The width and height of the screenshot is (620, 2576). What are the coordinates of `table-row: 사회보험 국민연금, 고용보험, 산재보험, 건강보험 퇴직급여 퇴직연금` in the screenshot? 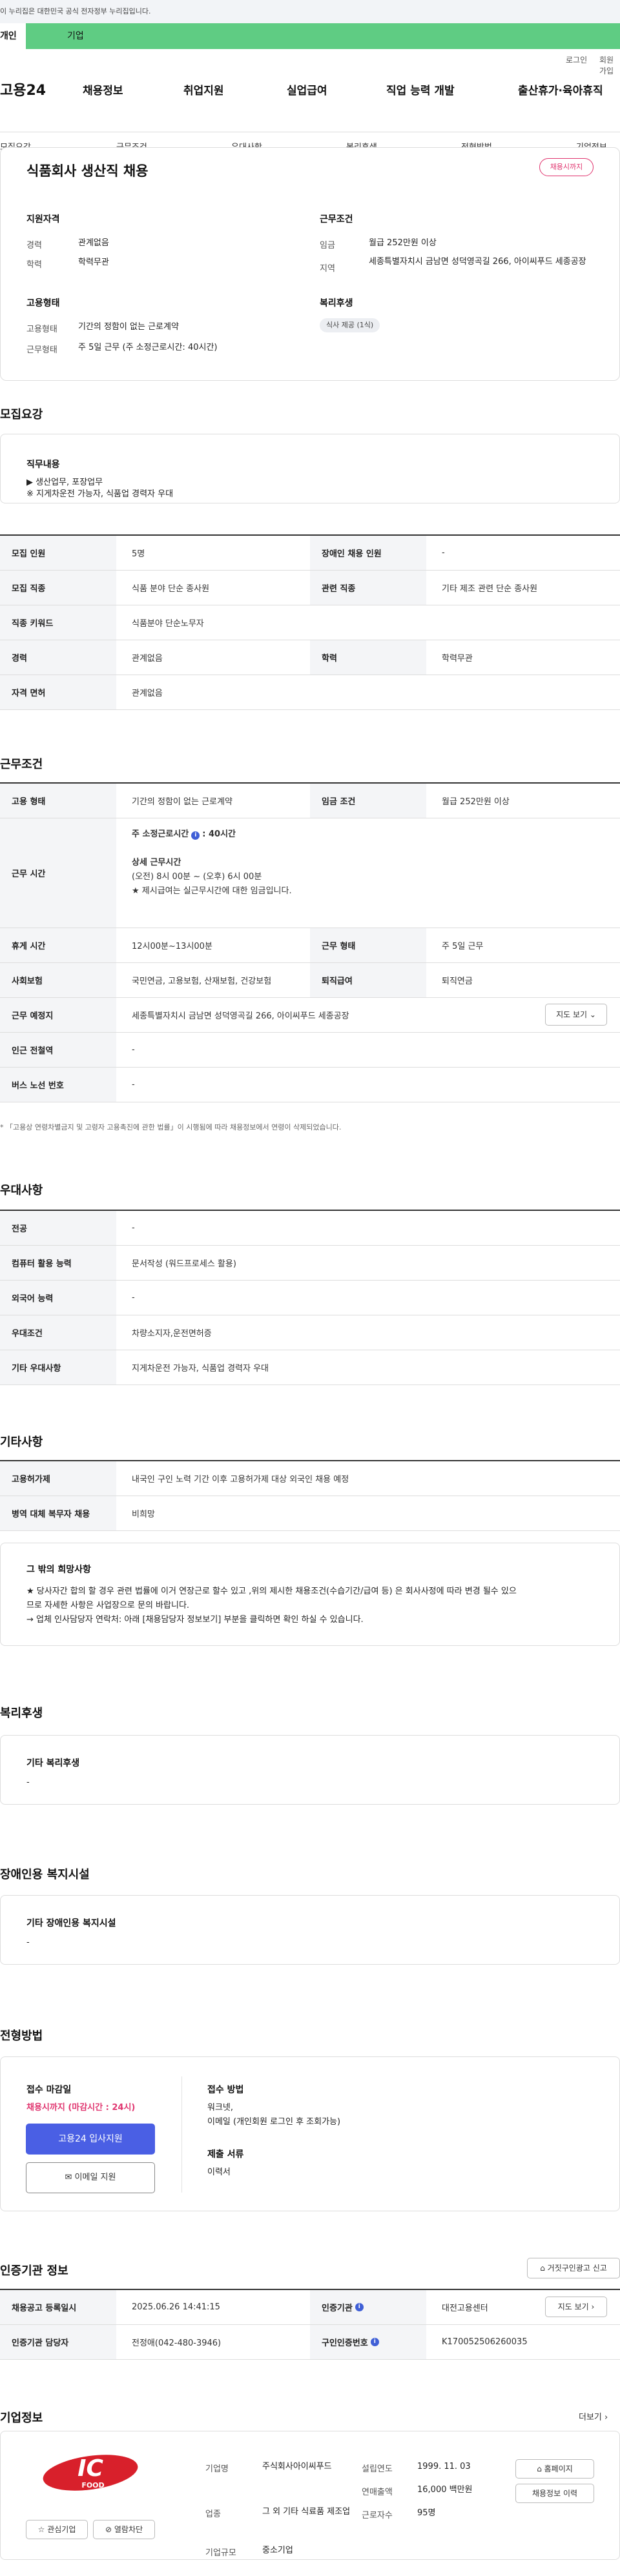 It's located at (310, 980).